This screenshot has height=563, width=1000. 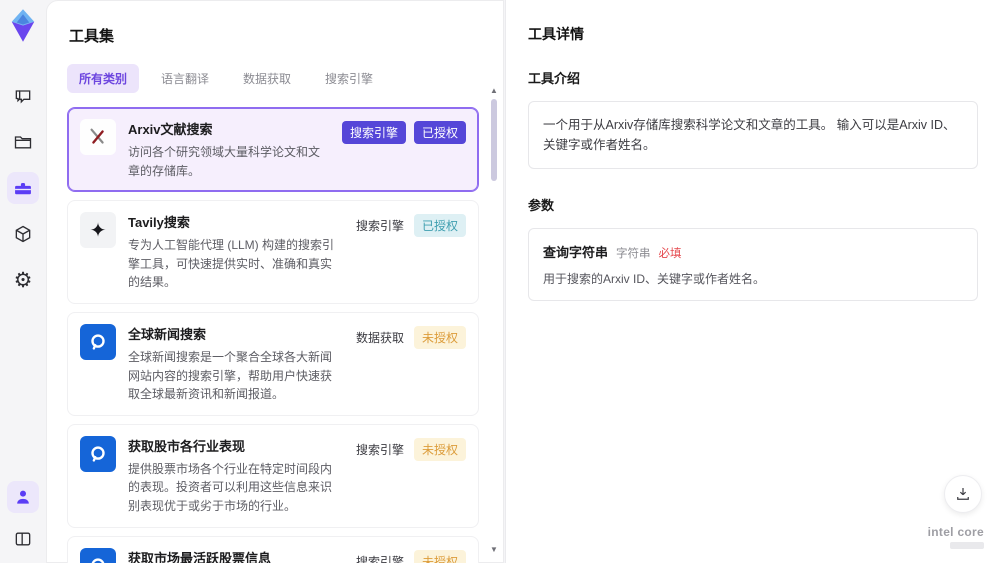 I want to click on tab-search: 搜索引擎, so click(x=349, y=78).